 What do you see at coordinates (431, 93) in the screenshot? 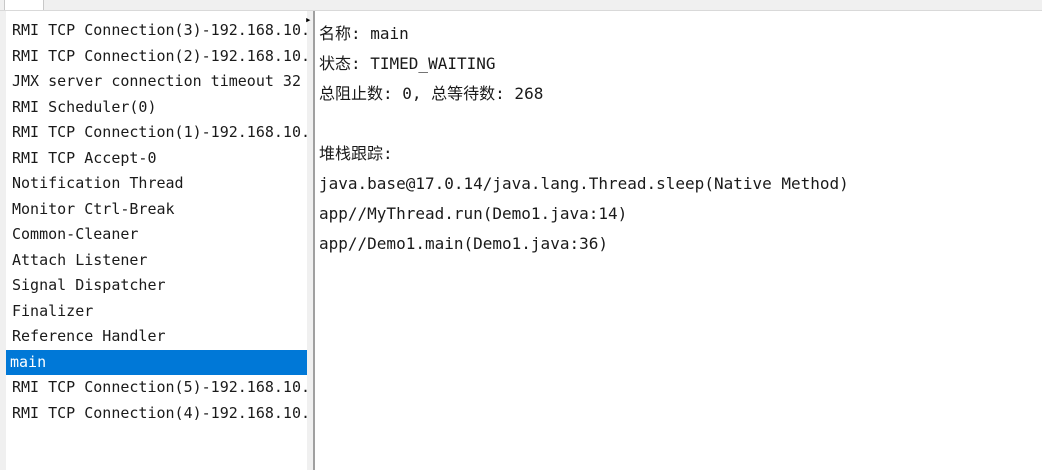
I see `thread-counts-line: 总阻止数: 0, 总等待数: 268` at bounding box center [431, 93].